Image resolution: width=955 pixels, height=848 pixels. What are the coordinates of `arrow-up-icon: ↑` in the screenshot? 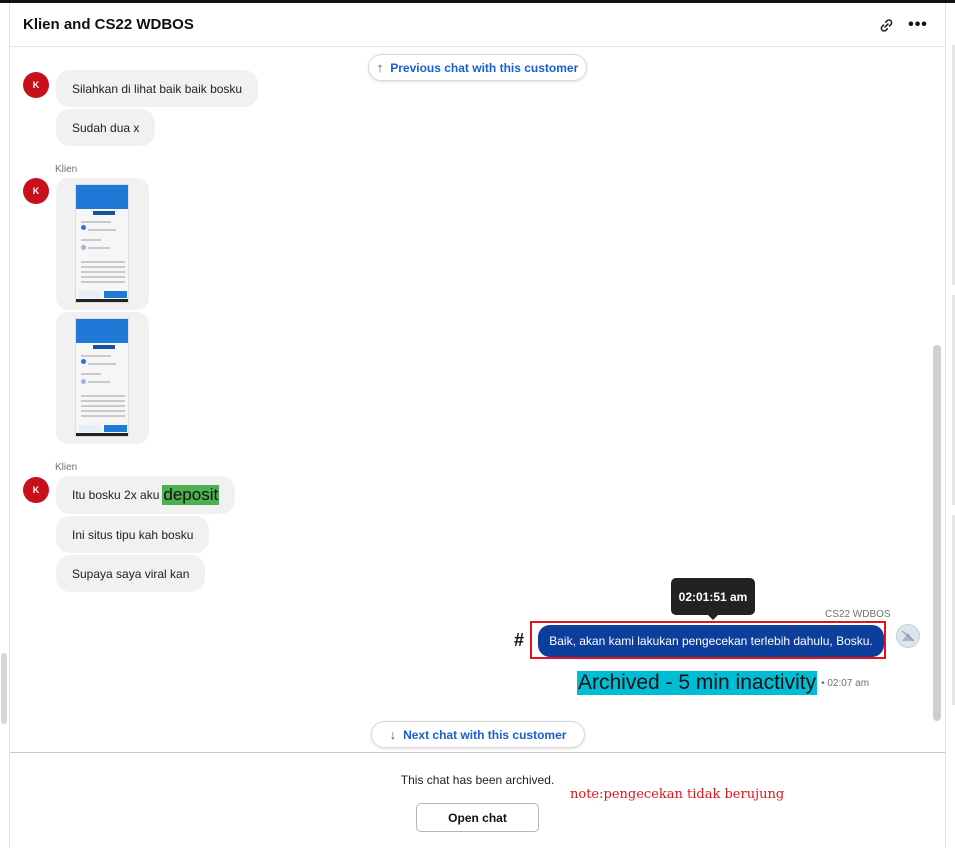 It's located at (380, 67).